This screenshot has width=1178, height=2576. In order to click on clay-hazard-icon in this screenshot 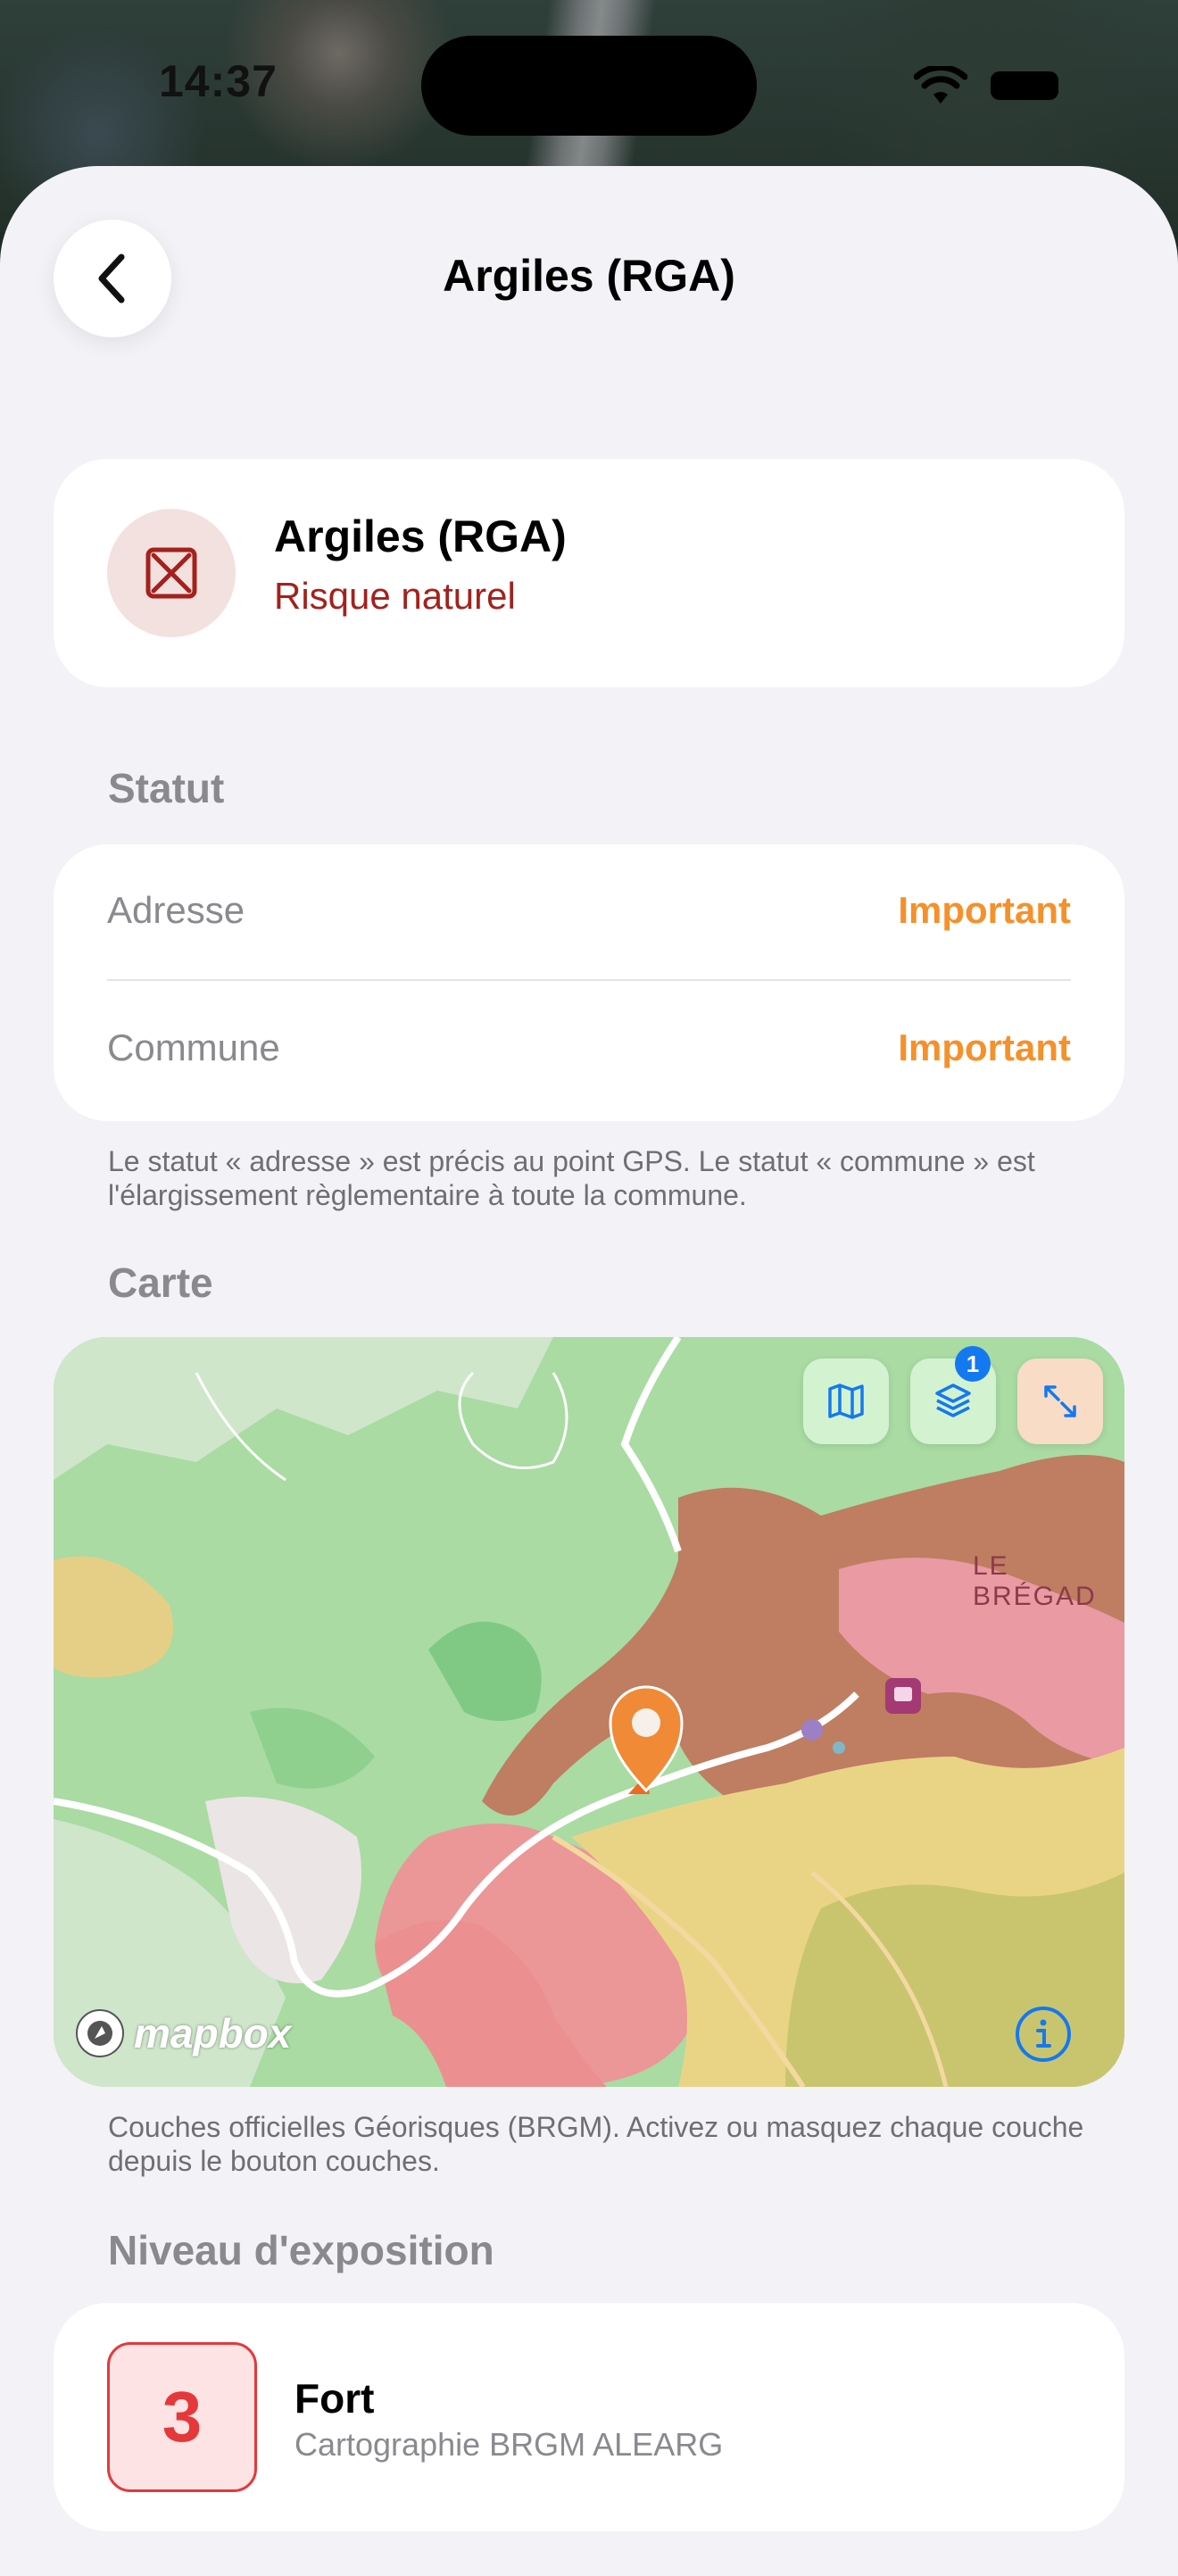, I will do `click(171, 573)`.